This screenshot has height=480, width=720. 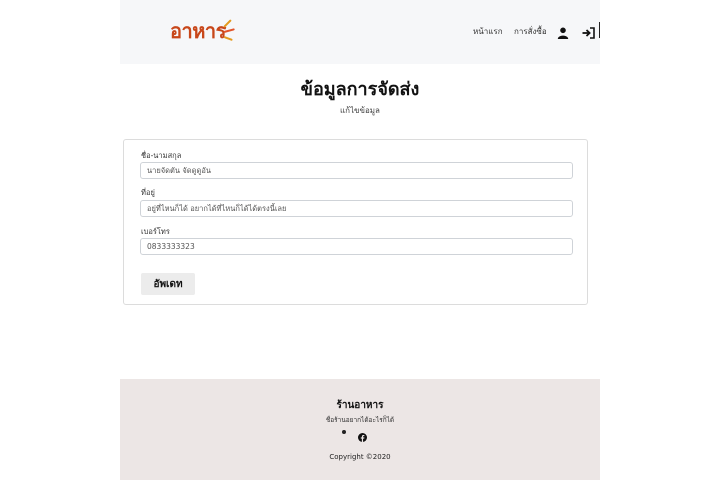 I want to click on name-label: ชื่อ-นามสกุล, so click(x=161, y=155).